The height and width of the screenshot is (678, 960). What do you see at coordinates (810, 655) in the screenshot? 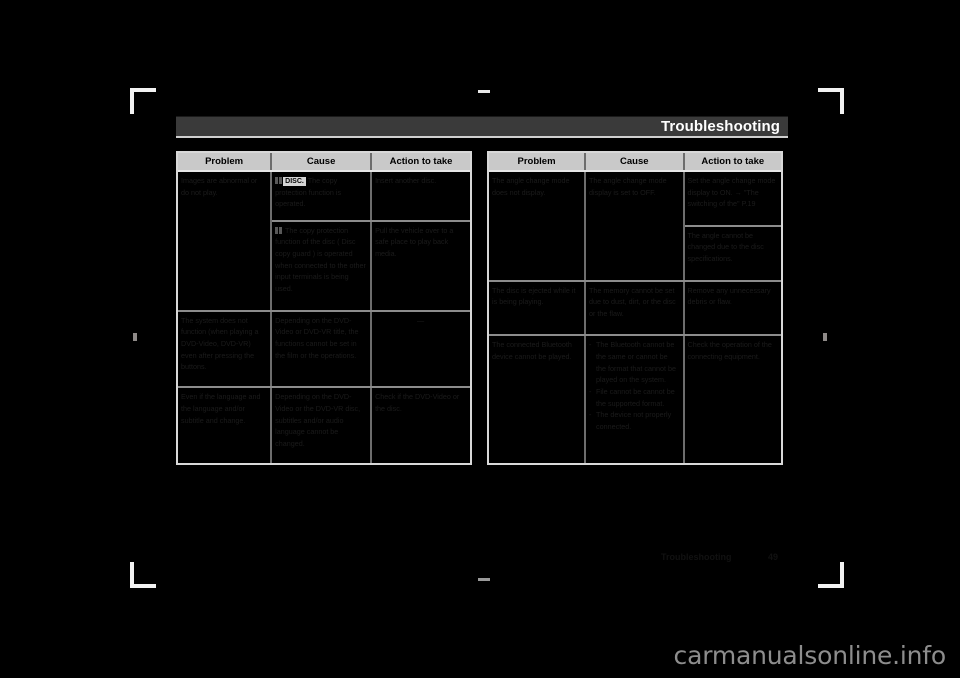
I see `site-watermark: carmanualsonline.info` at bounding box center [810, 655].